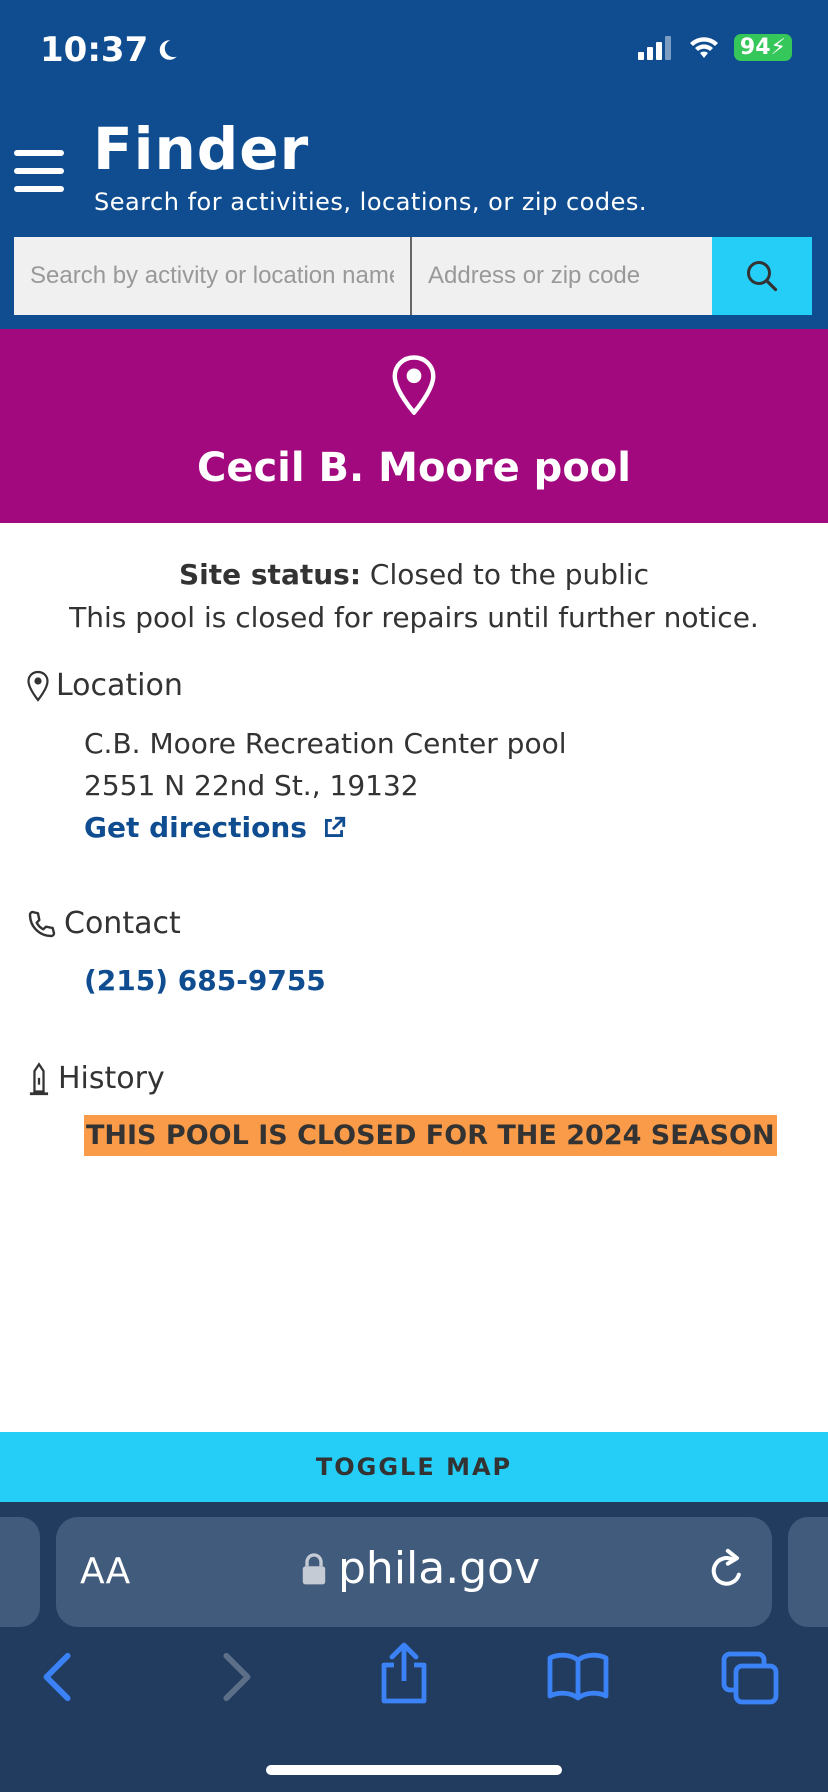 Image resolution: width=828 pixels, height=1792 pixels. What do you see at coordinates (314, 1568) in the screenshot?
I see `lock-icon` at bounding box center [314, 1568].